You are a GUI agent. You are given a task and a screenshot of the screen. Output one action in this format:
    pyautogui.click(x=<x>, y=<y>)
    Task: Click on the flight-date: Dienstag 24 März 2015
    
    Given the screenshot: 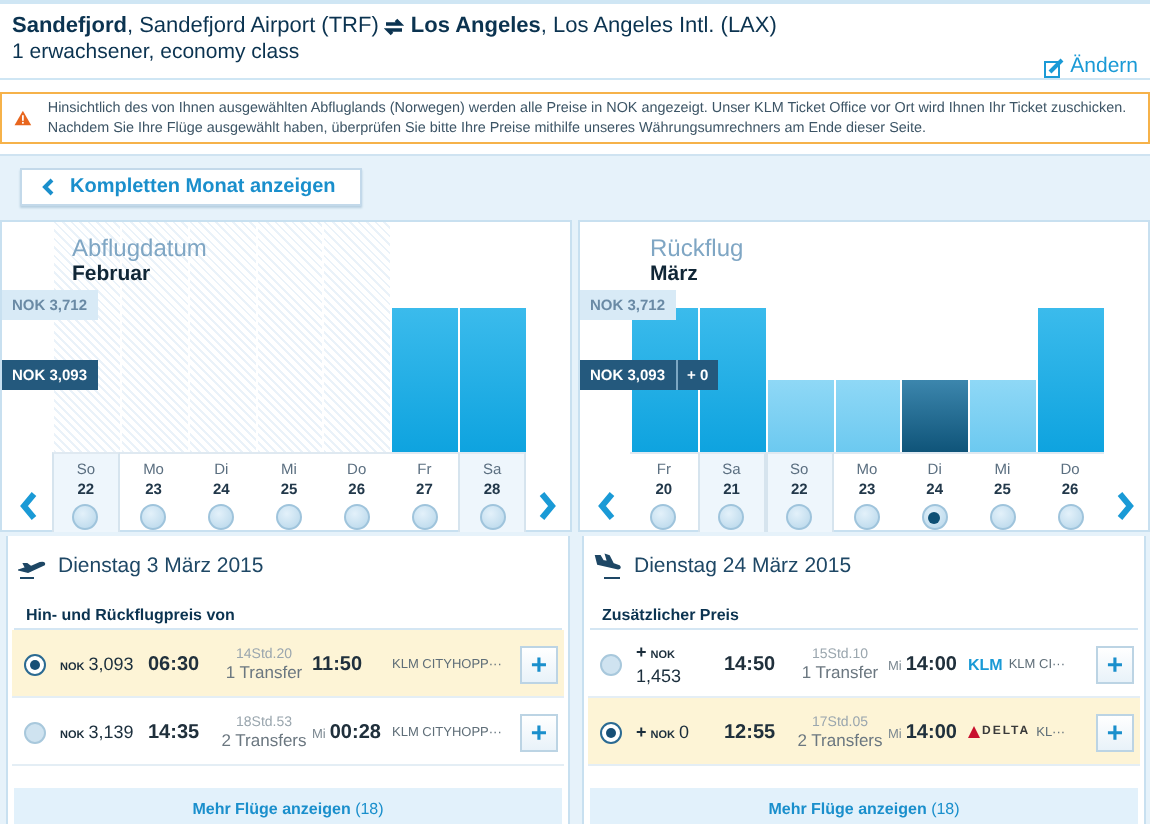 What is the action you would take?
    pyautogui.click(x=743, y=566)
    